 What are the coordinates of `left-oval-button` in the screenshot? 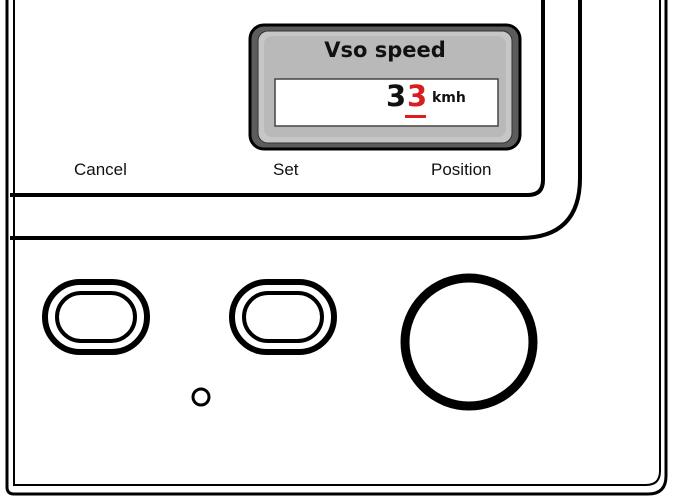 It's located at (96, 317).